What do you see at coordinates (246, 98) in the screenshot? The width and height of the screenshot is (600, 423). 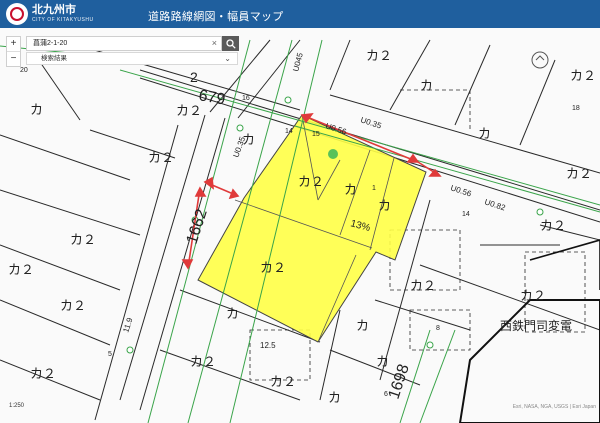 I see `plan-label: 16` at bounding box center [246, 98].